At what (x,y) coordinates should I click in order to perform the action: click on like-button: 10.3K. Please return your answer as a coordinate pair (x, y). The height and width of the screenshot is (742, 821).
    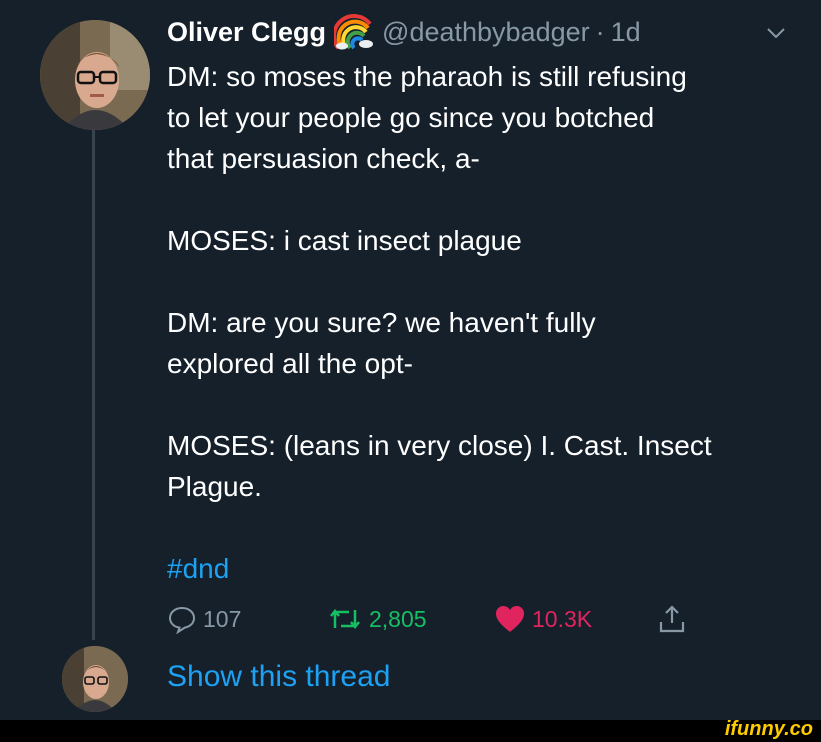
    Looking at the image, I should click on (543, 619).